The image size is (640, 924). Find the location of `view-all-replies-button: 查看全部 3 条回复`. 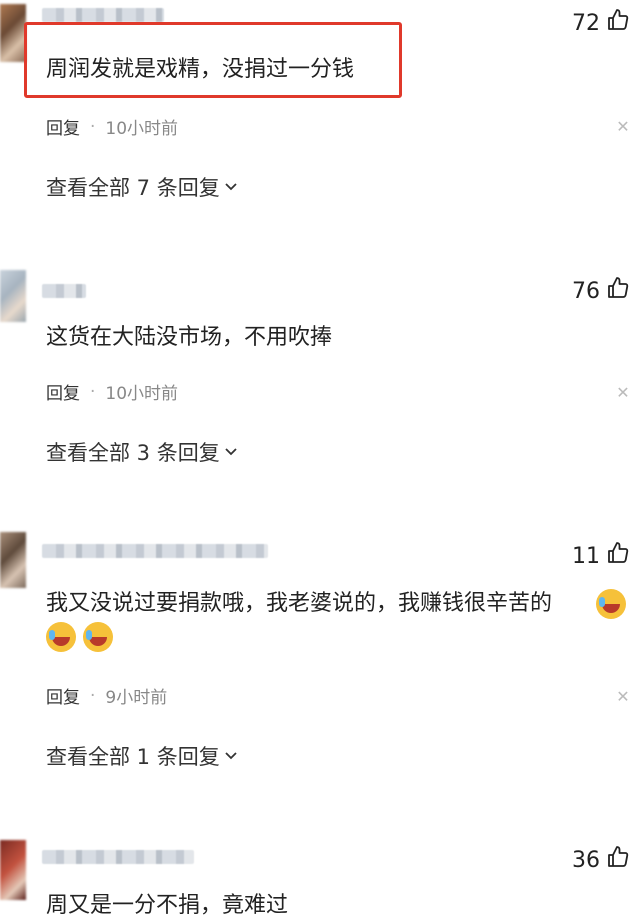

view-all-replies-button: 查看全部 3 条回复 is located at coordinates (142, 452).